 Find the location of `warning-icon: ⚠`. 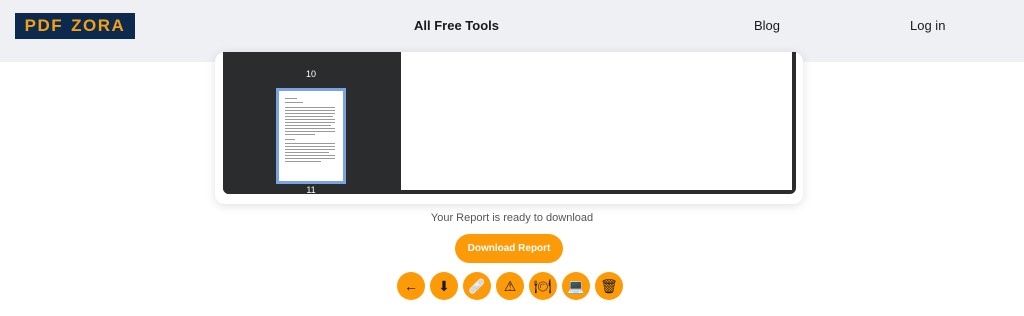

warning-icon: ⚠ is located at coordinates (510, 286).